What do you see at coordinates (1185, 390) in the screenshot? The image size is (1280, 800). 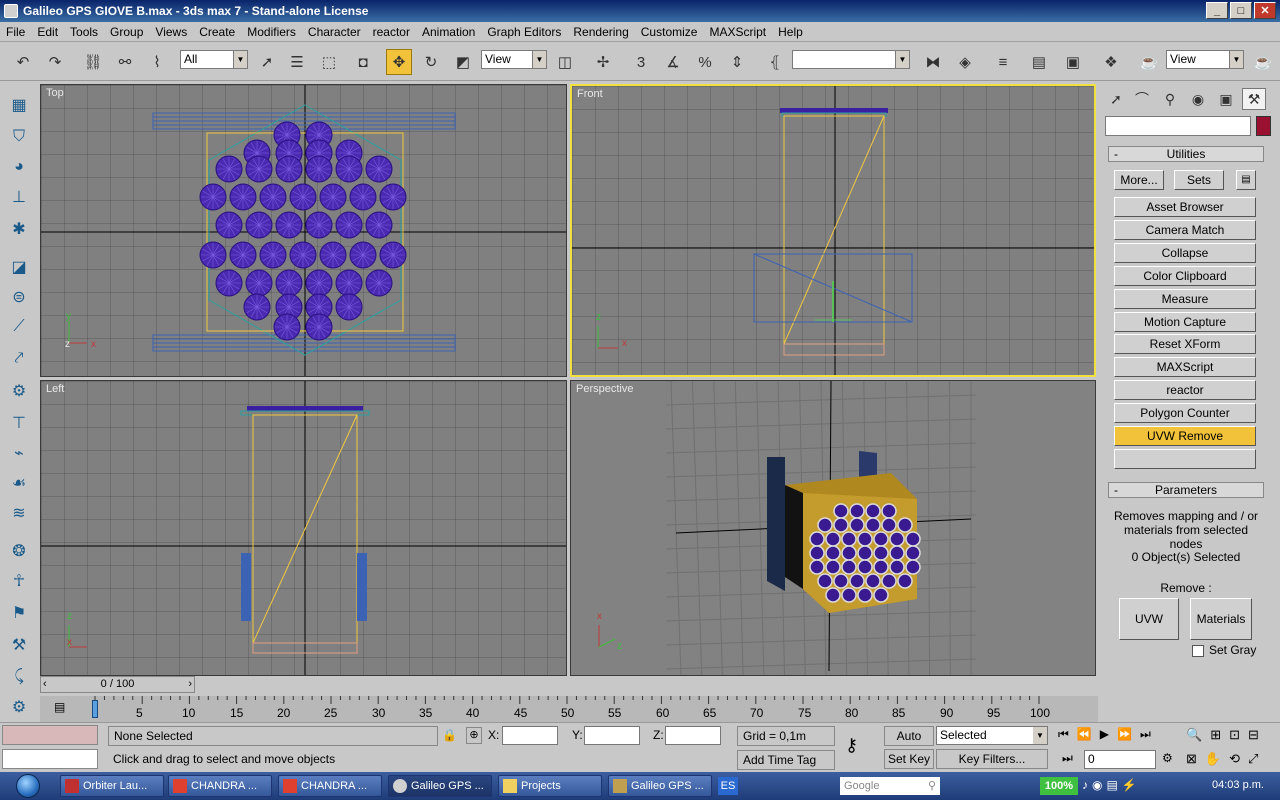 I see `reactor-button: reactor` at bounding box center [1185, 390].